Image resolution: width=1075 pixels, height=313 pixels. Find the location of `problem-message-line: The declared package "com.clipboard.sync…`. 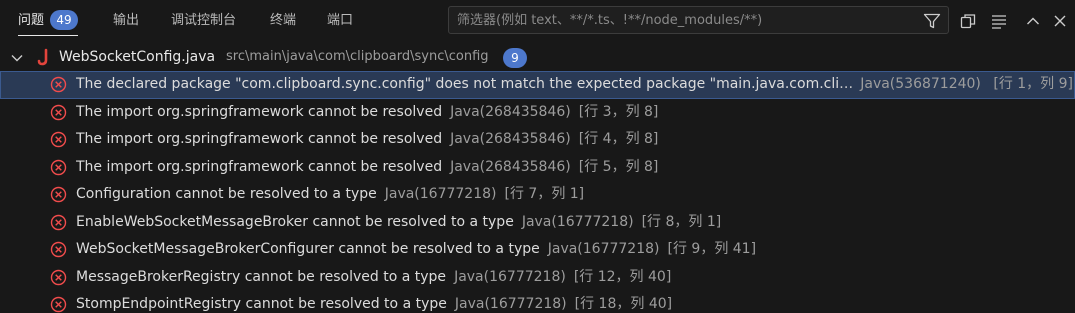

problem-message-line: The declared package "com.clipboard.sync… is located at coordinates (465, 84).